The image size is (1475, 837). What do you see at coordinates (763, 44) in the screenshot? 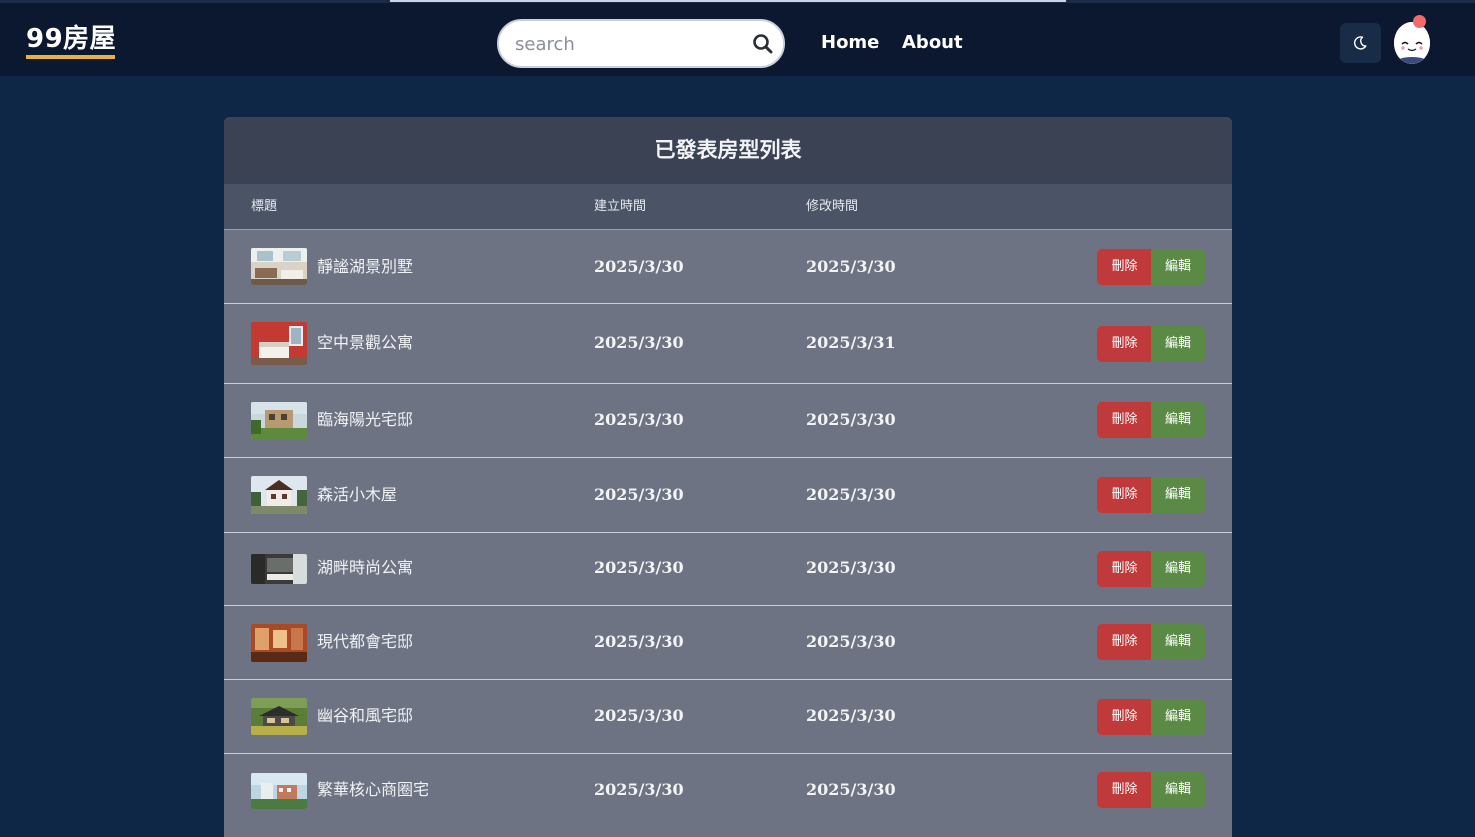
I see `search-icon` at bounding box center [763, 44].